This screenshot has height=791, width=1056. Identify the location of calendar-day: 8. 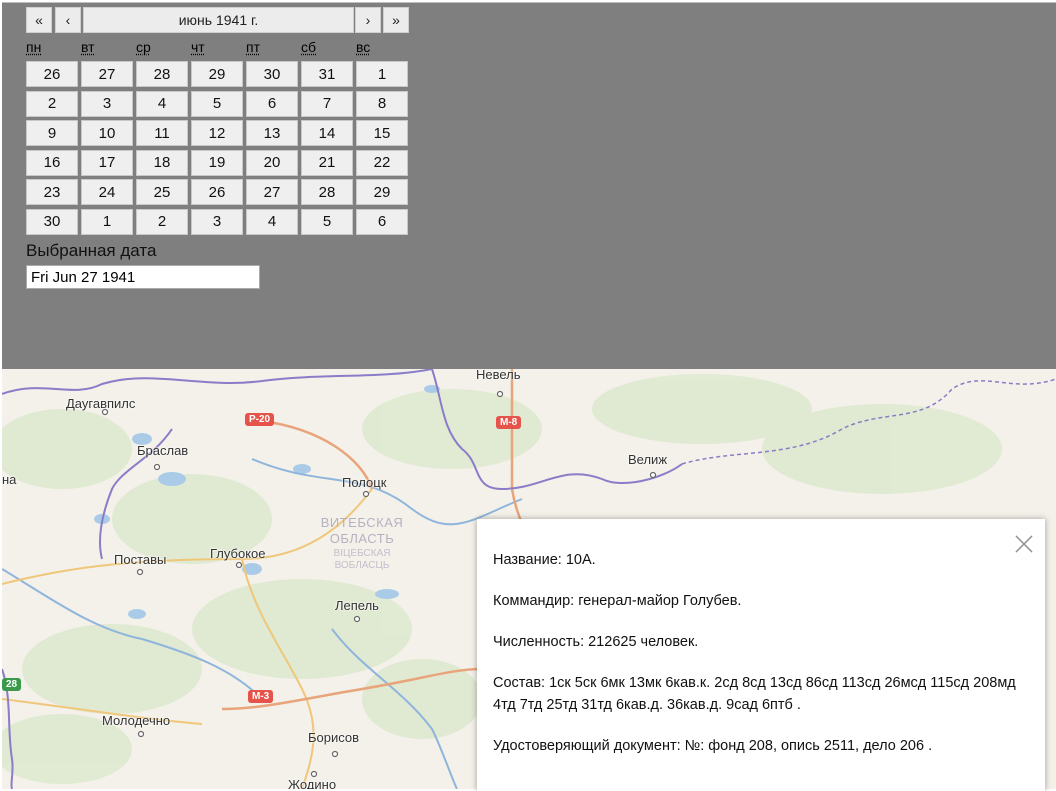
(382, 103).